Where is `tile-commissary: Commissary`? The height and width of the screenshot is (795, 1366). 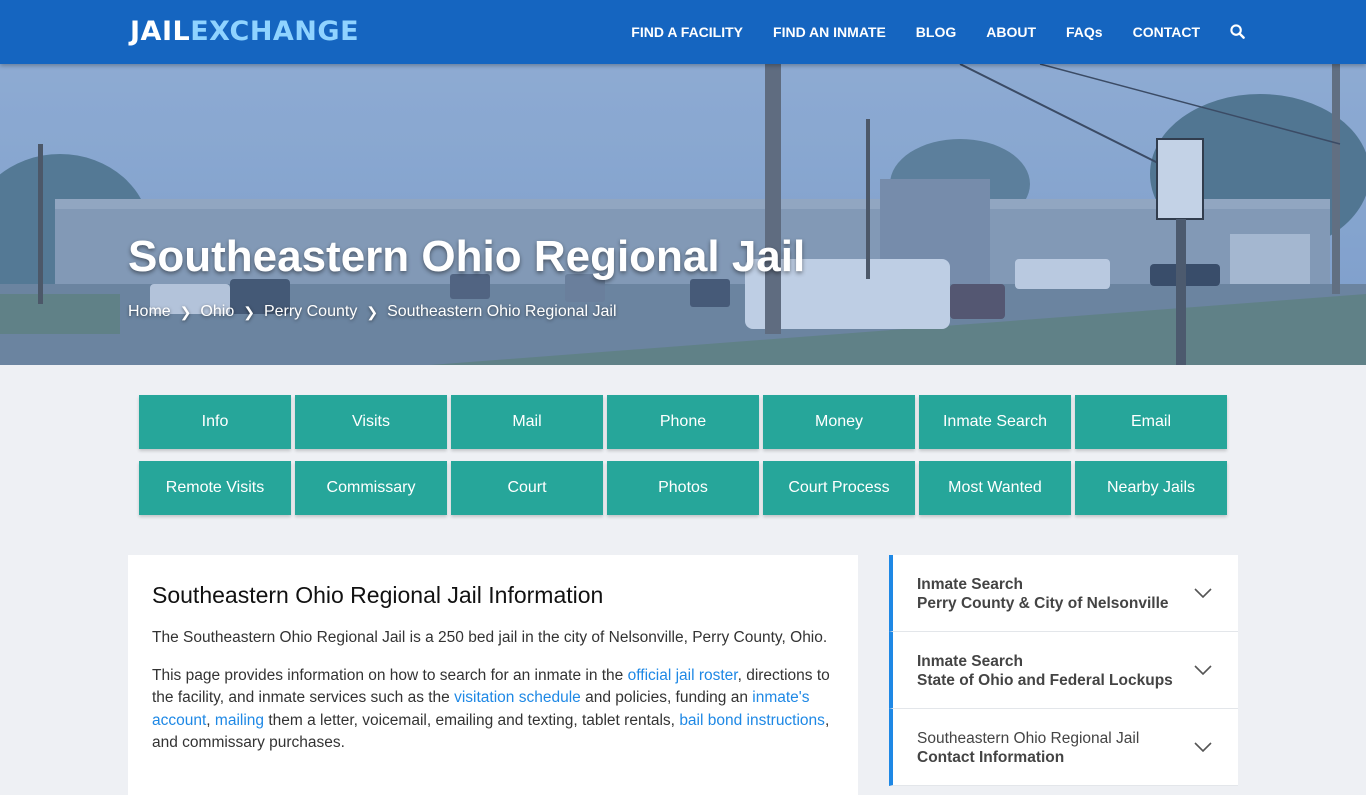 tile-commissary: Commissary is located at coordinates (371, 488).